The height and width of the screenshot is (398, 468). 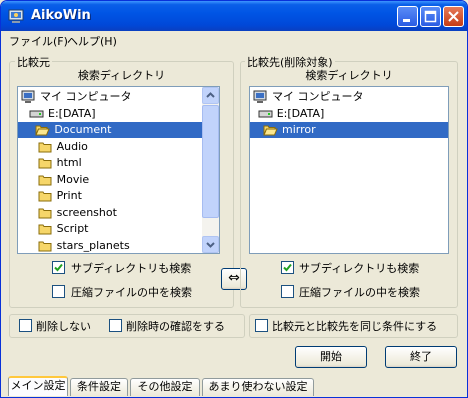 What do you see at coordinates (99, 387) in the screenshot?
I see `tab-condition-settings: 条件設定` at bounding box center [99, 387].